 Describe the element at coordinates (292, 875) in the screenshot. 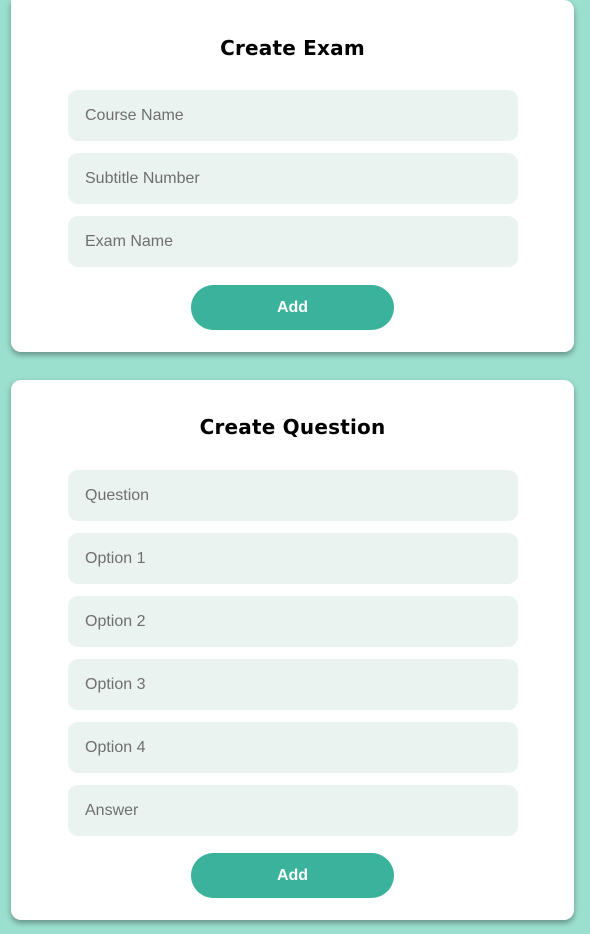

I see `add-question-button: Add` at that location.